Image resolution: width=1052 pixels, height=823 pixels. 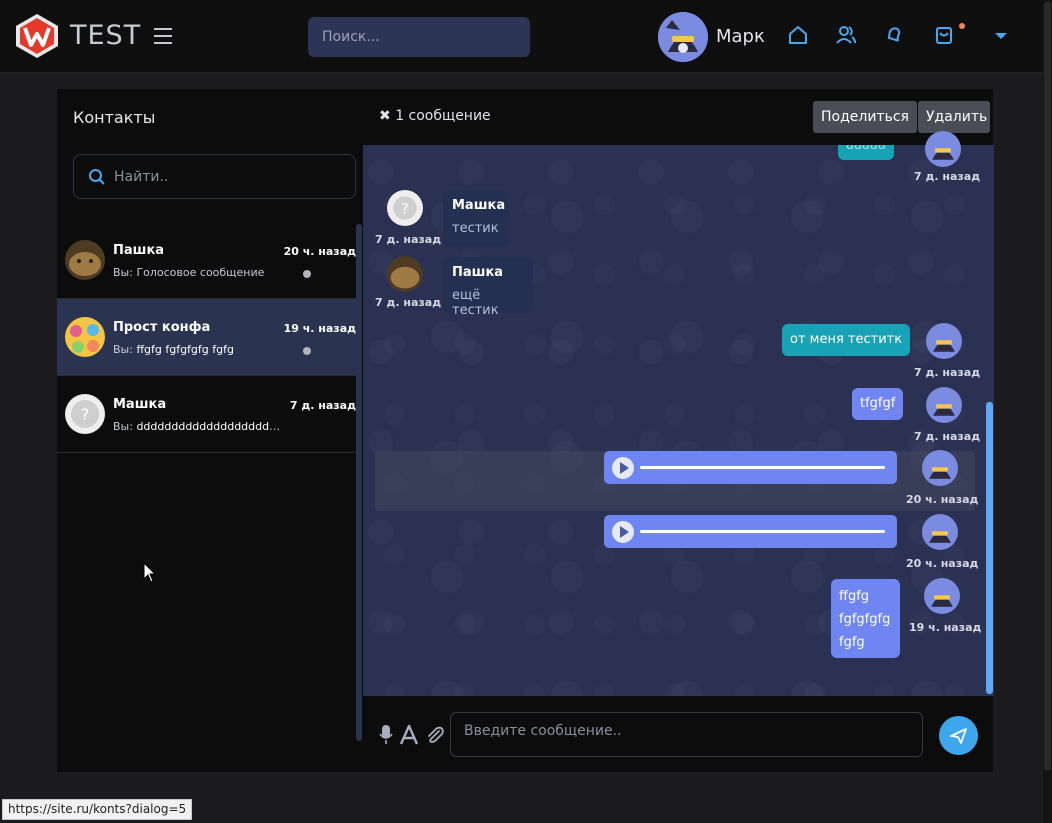 I want to click on close-selection-icon: ✖, so click(x=385, y=116).